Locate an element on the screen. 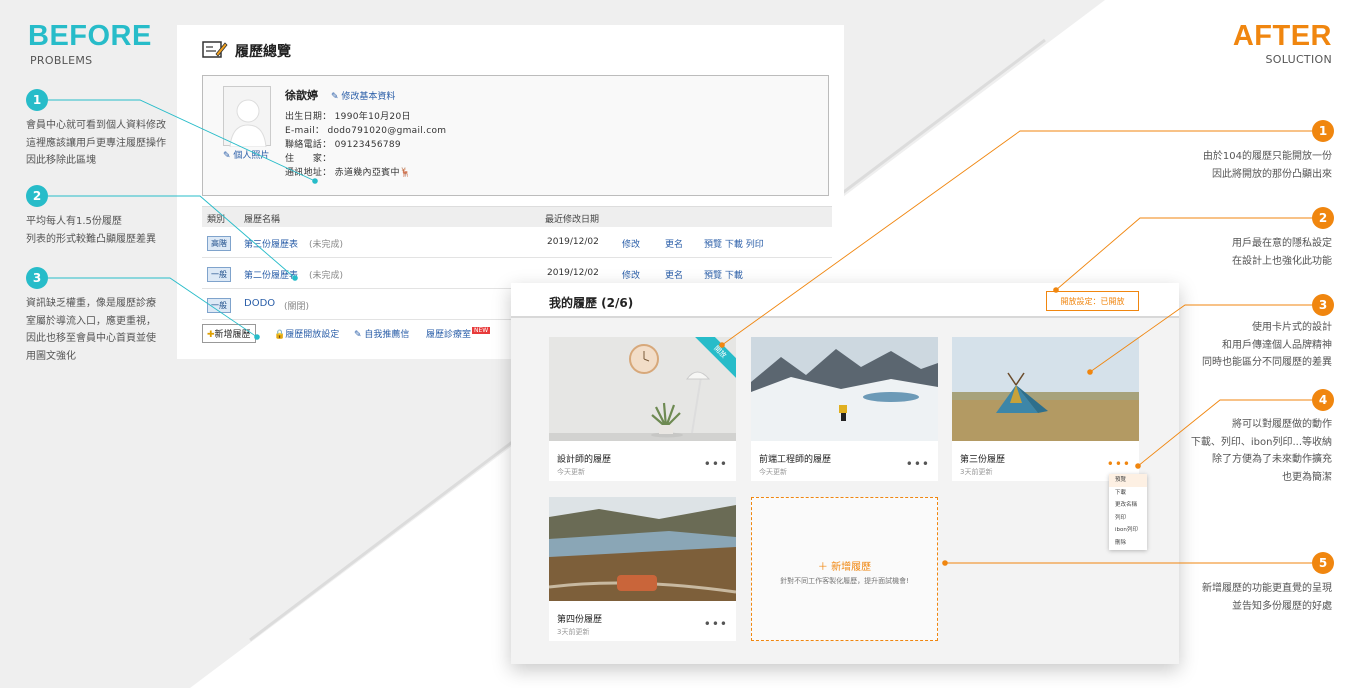 Image resolution: width=1362 pixels, height=688 pixels. after-note-5: 新增履歷的功能更直覺的呈現 並告知多份履歷的好處 is located at coordinates (1267, 597).